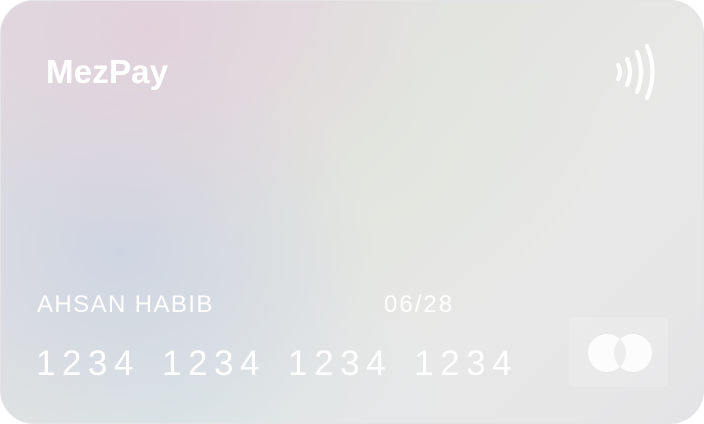 The height and width of the screenshot is (424, 704). I want to click on card-network-badge, so click(618, 352).